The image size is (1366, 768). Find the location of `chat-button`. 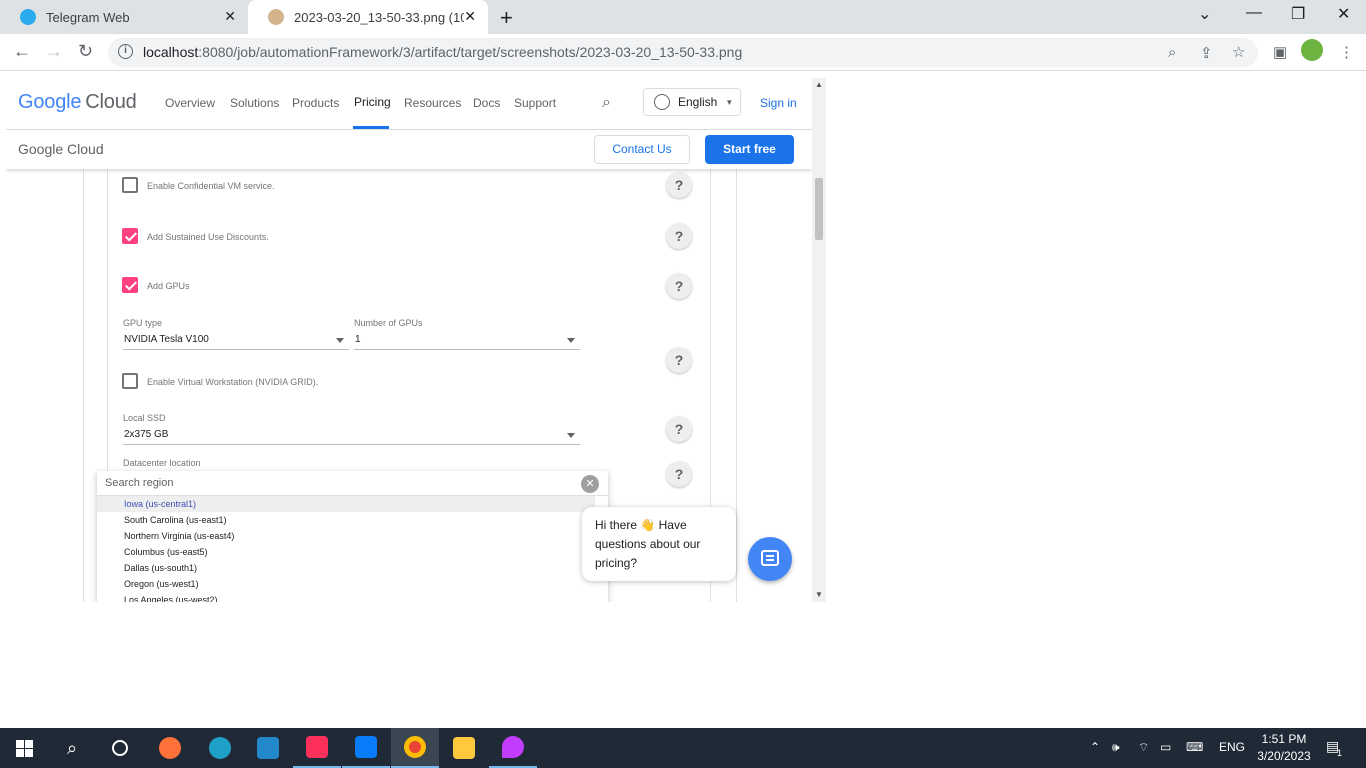

chat-button is located at coordinates (770, 559).